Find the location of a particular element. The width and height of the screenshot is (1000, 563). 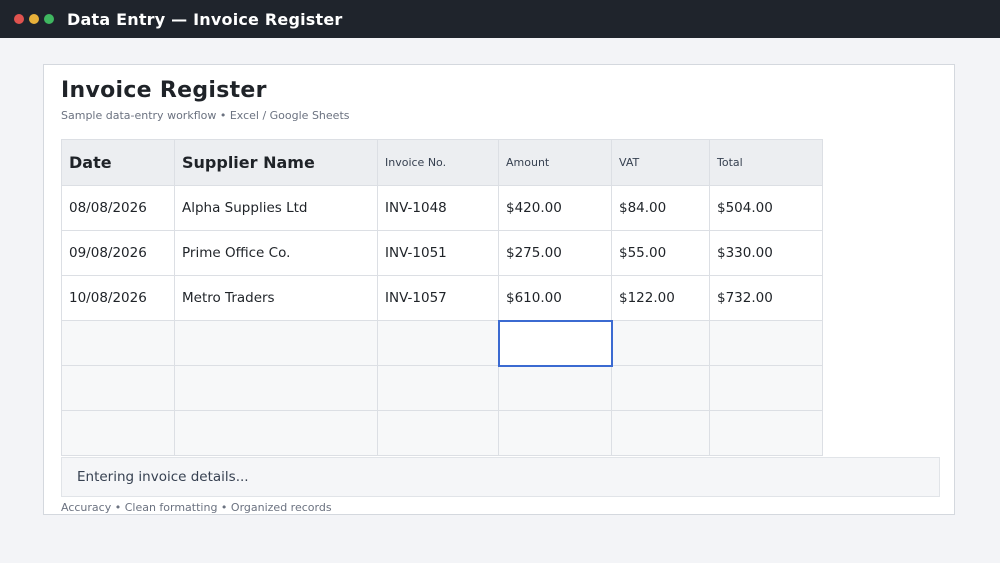

cell-vat: $55.00 is located at coordinates (660, 253).